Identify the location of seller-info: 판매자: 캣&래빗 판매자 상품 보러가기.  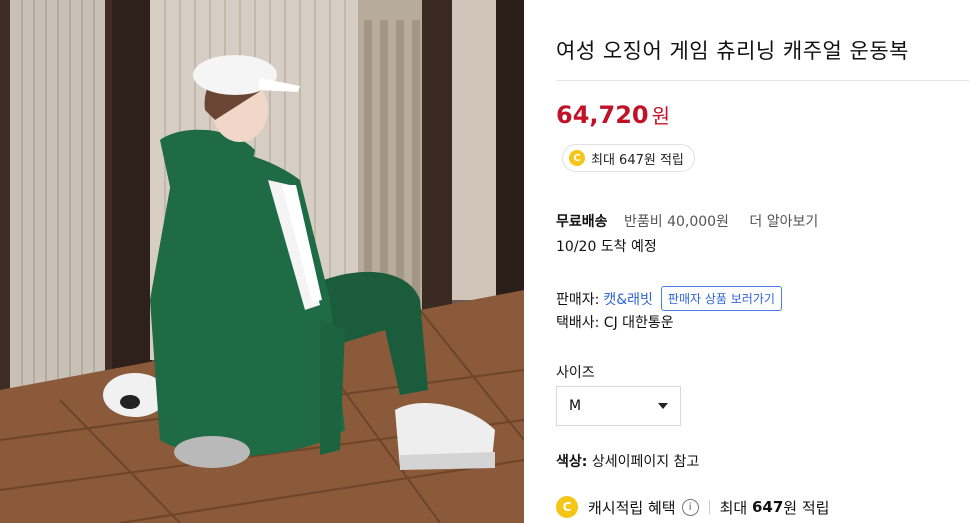
(669, 298).